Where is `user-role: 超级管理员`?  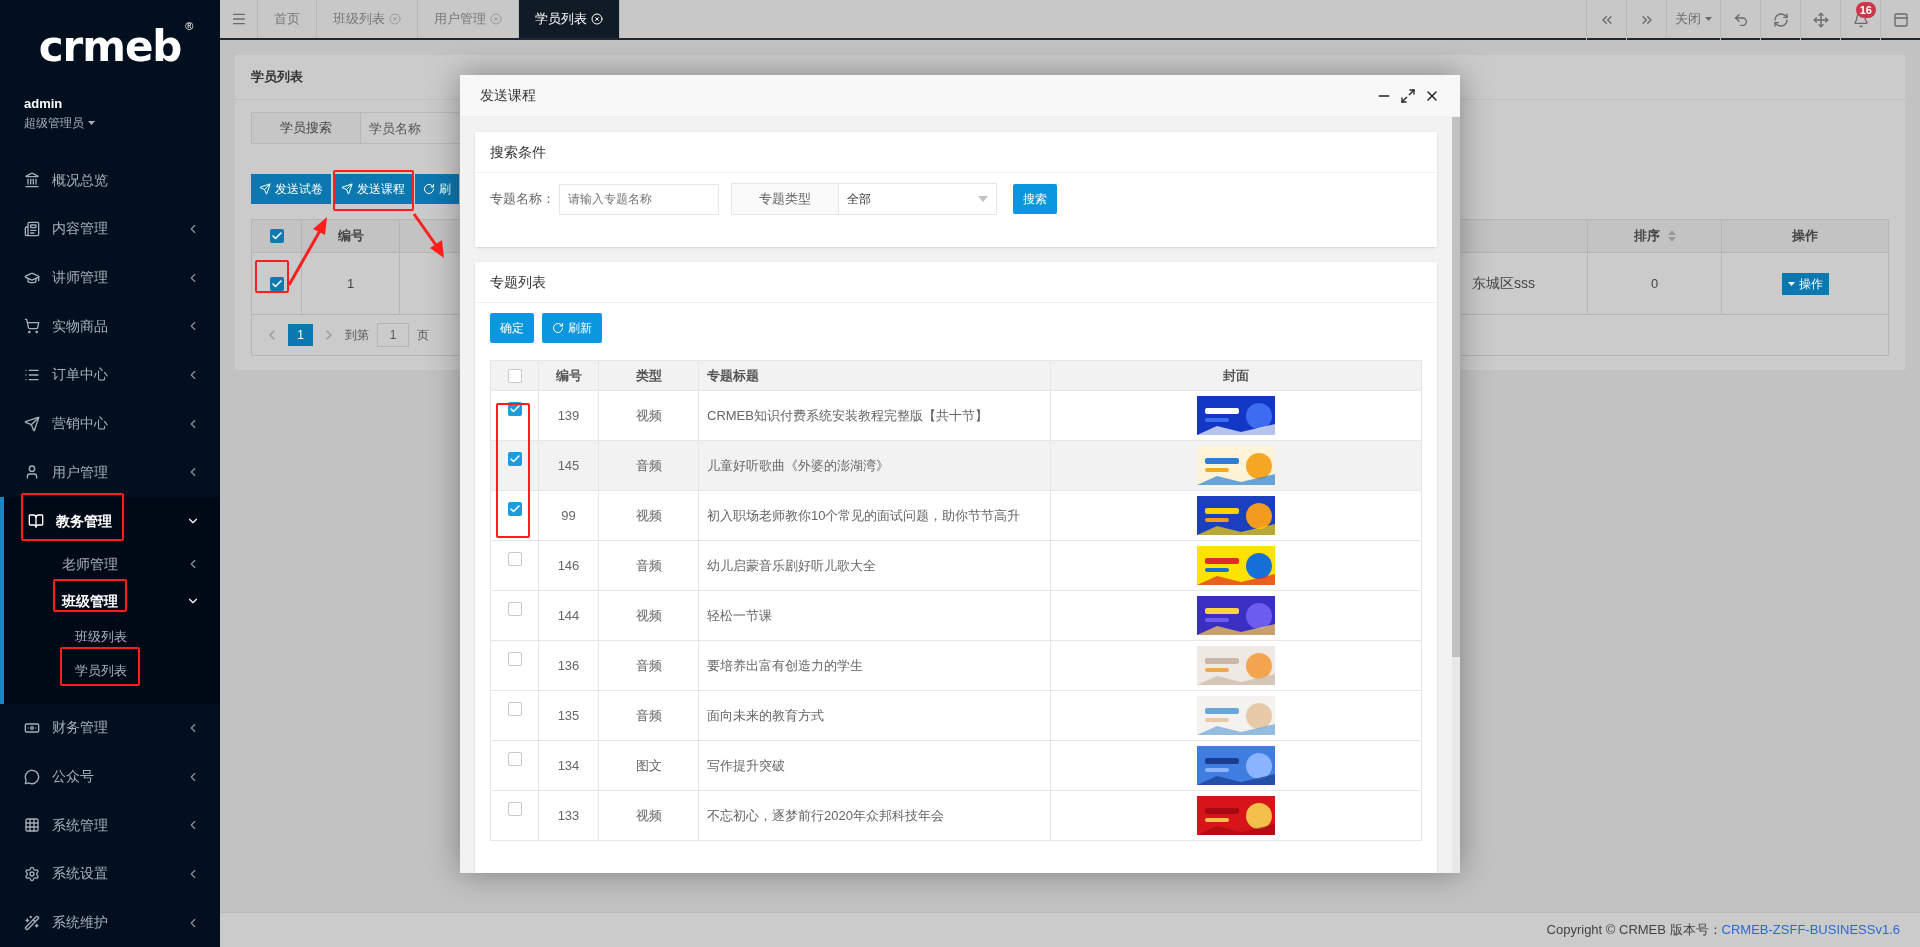 user-role: 超级管理员 is located at coordinates (54, 122).